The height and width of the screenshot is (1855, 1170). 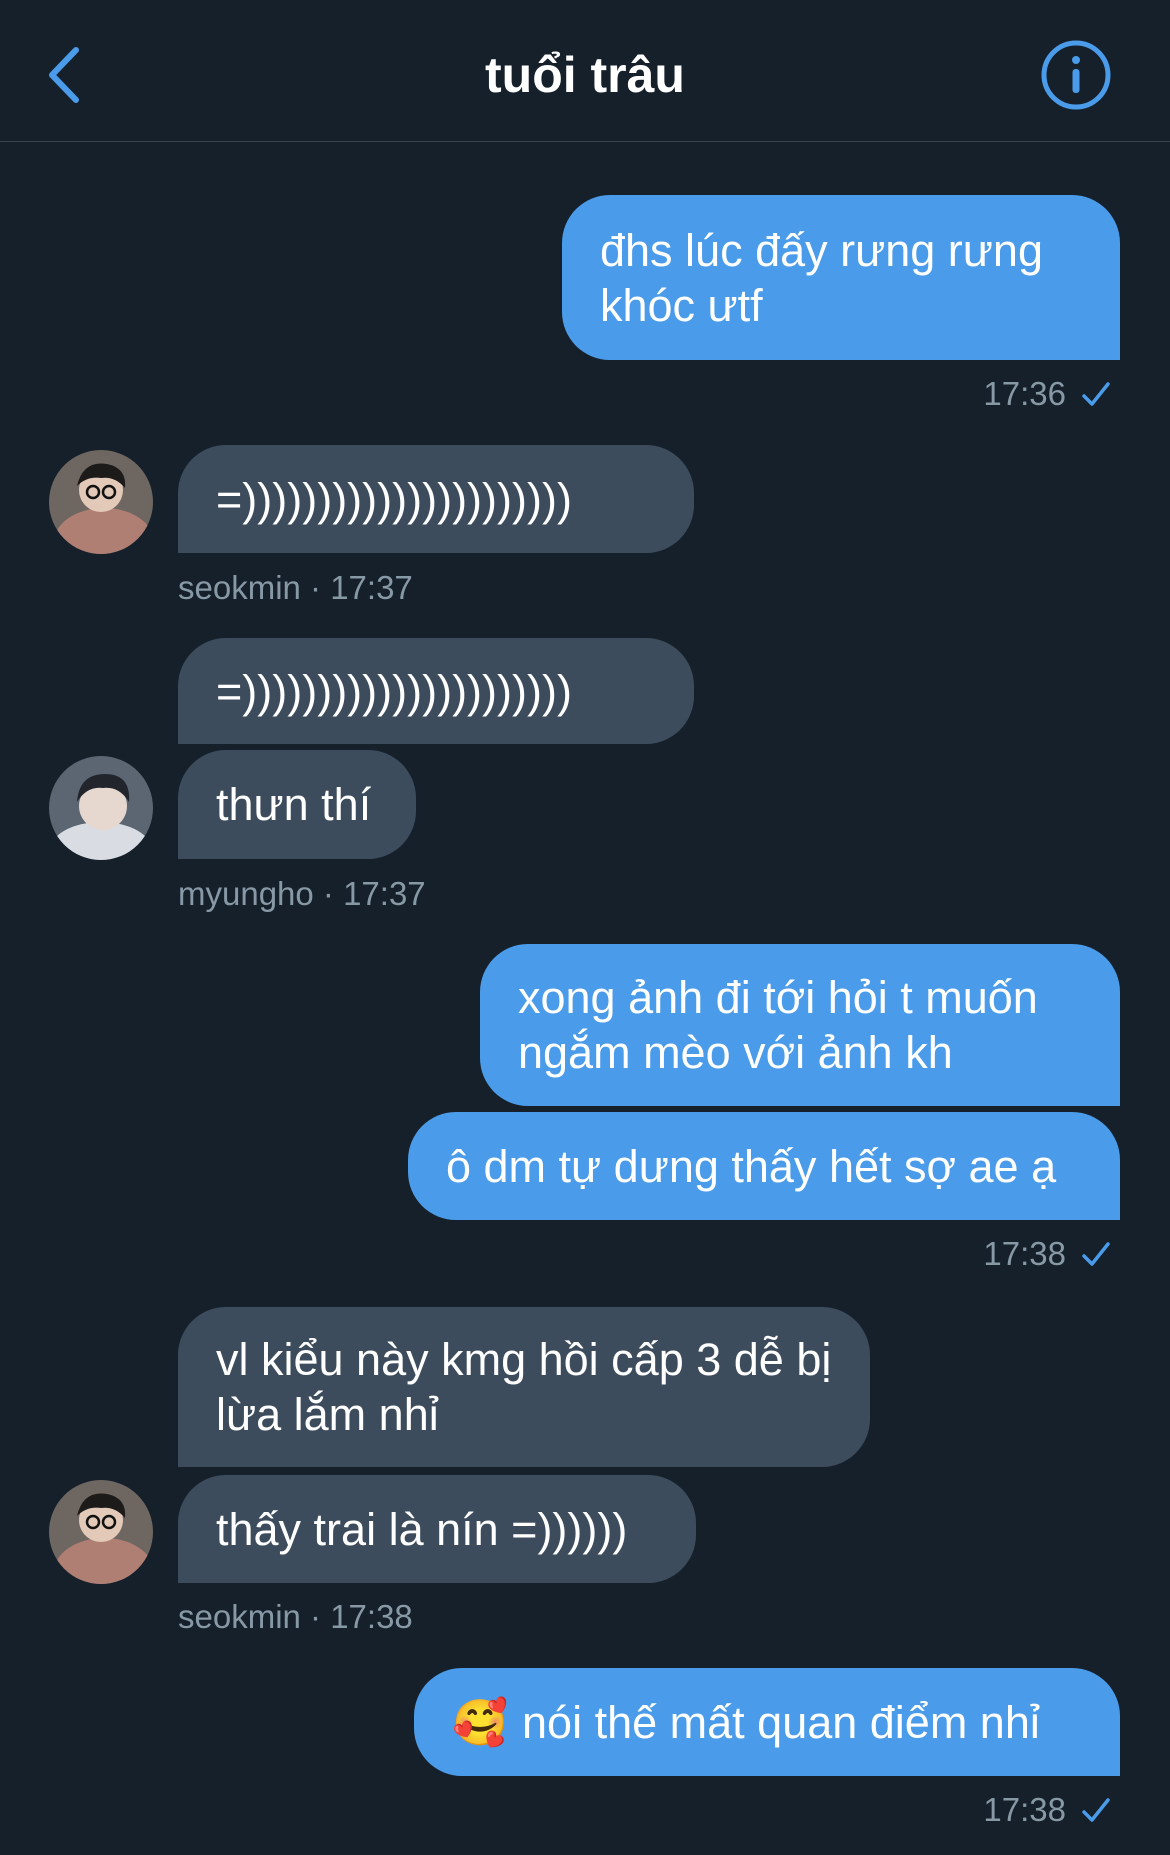 I want to click on conversation-header: tuổi trâu, so click(x=585, y=71).